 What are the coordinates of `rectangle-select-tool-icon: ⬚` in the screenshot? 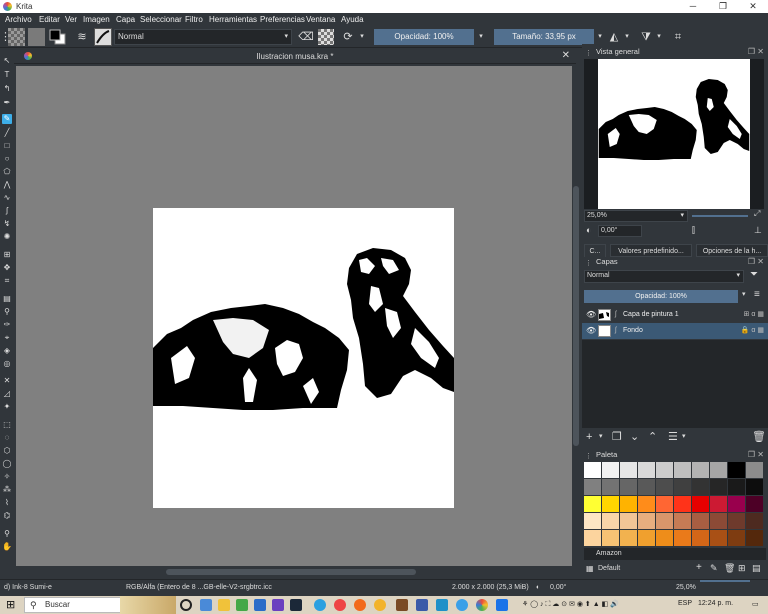 It's located at (7, 425).